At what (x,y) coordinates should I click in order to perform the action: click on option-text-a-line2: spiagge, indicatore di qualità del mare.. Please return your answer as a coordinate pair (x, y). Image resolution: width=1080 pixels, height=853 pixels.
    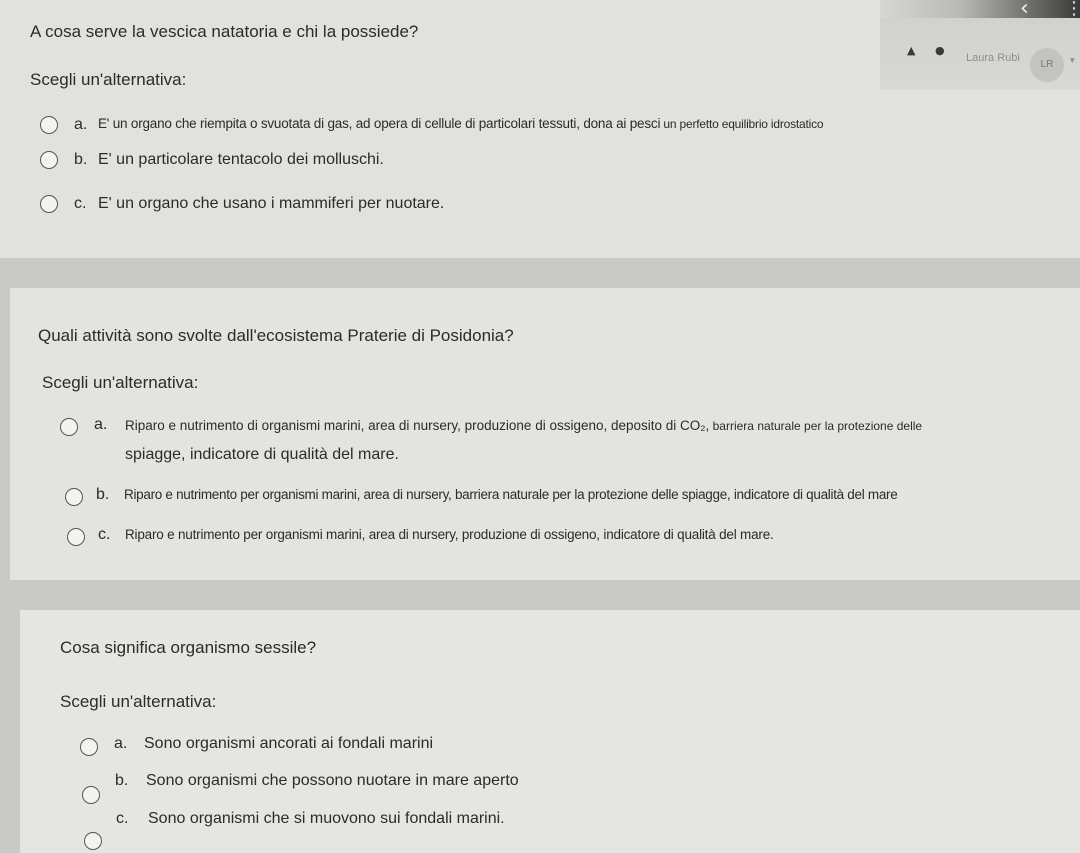
    Looking at the image, I should click on (262, 455).